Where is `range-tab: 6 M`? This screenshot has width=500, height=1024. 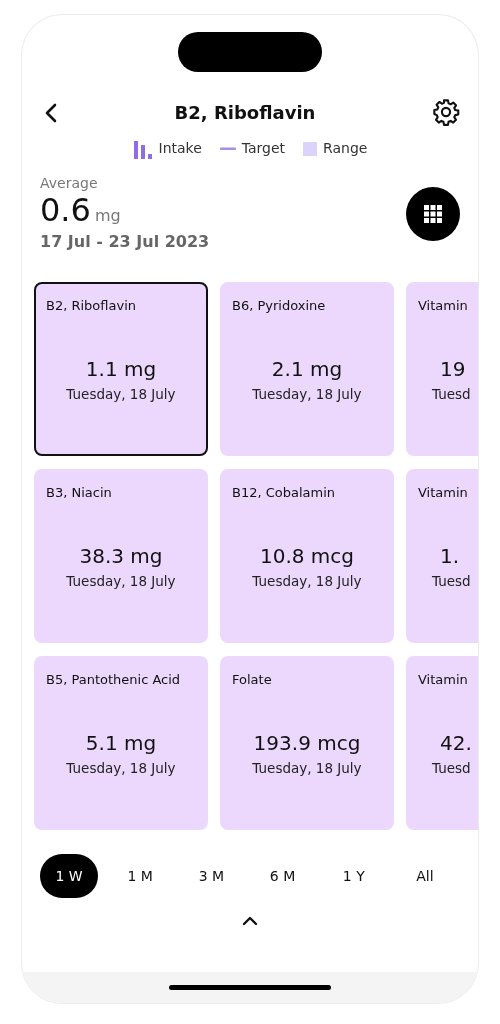 range-tab: 6 M is located at coordinates (282, 876).